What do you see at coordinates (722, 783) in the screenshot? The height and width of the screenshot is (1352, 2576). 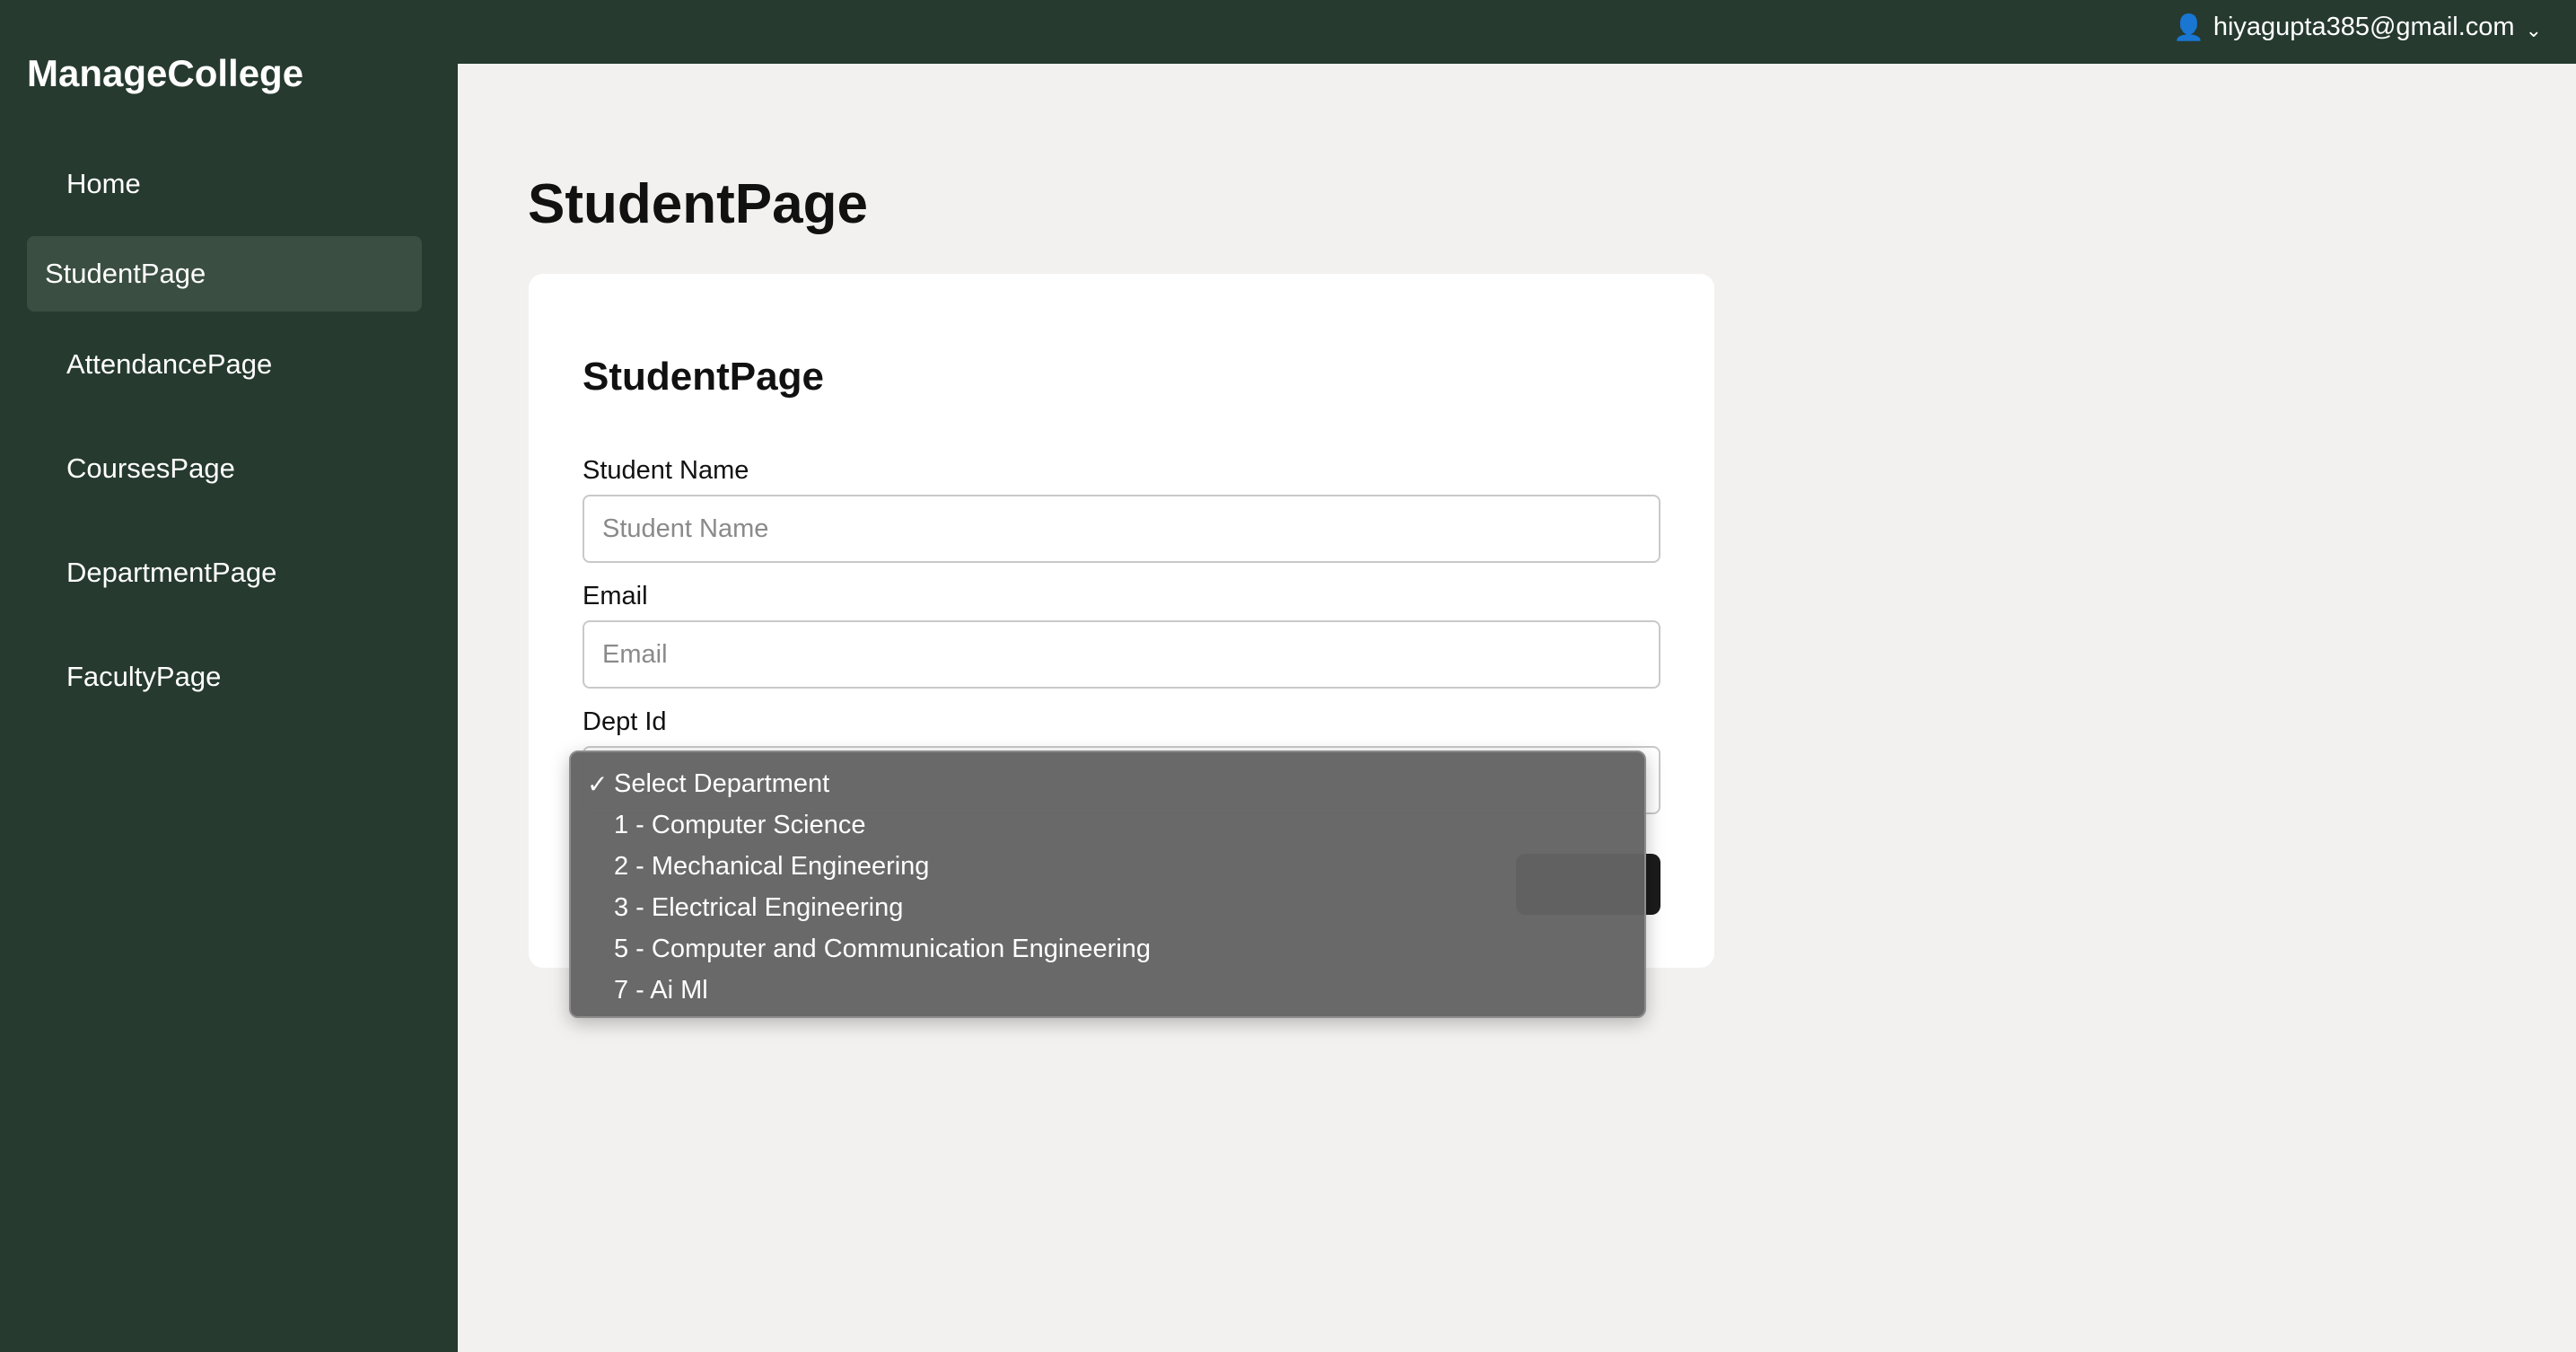 I see `dept-option-label: Select Department` at bounding box center [722, 783].